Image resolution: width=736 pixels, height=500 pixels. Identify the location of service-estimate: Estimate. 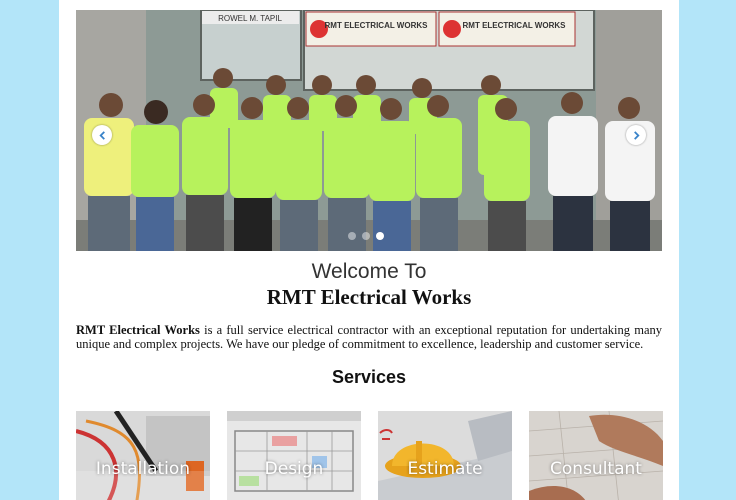
(445, 455).